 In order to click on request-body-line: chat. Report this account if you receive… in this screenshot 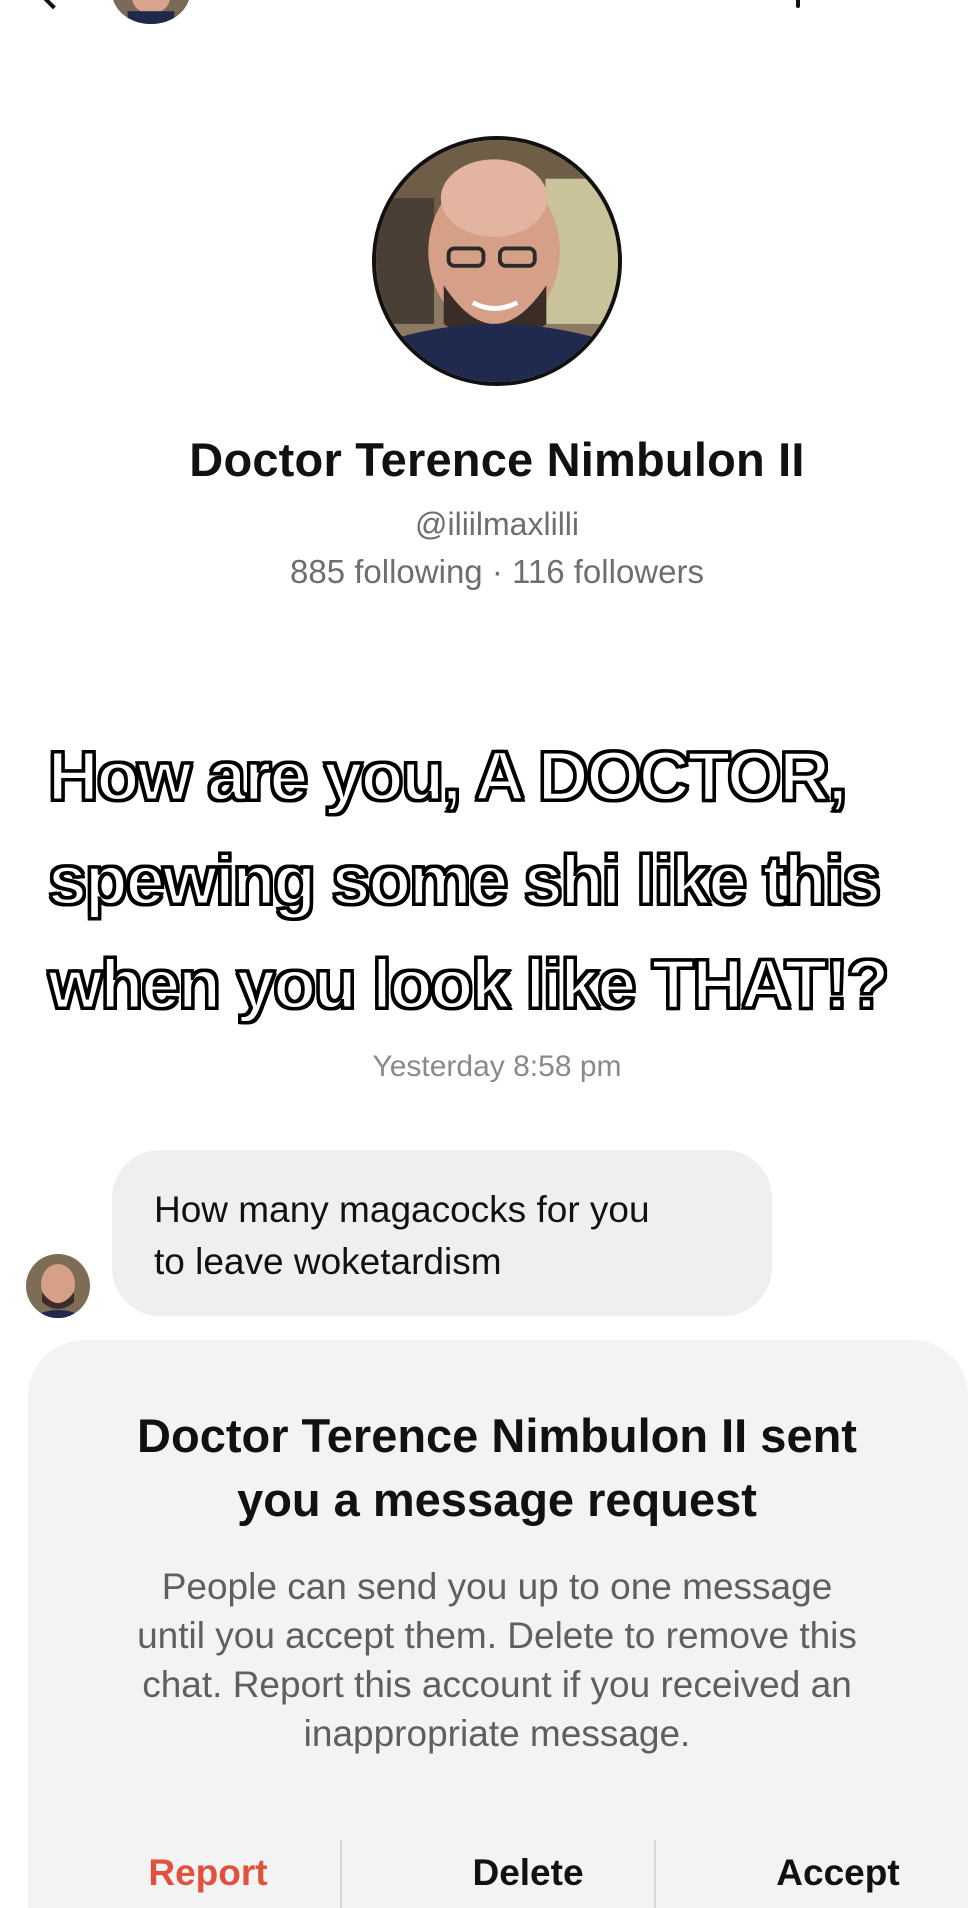, I will do `click(497, 1684)`.